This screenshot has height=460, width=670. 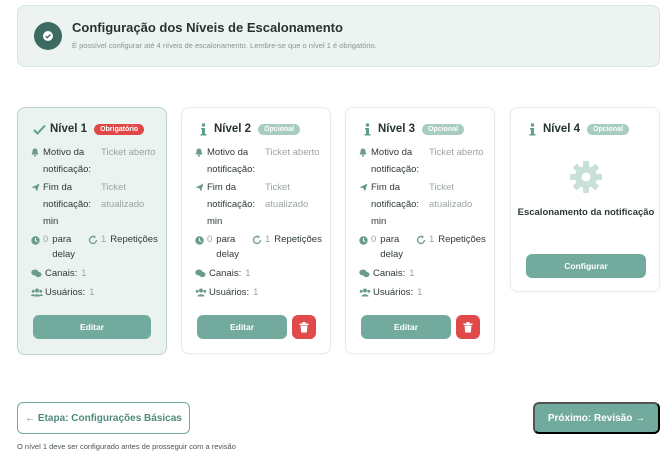 I want to click on gear-icon, so click(x=586, y=179).